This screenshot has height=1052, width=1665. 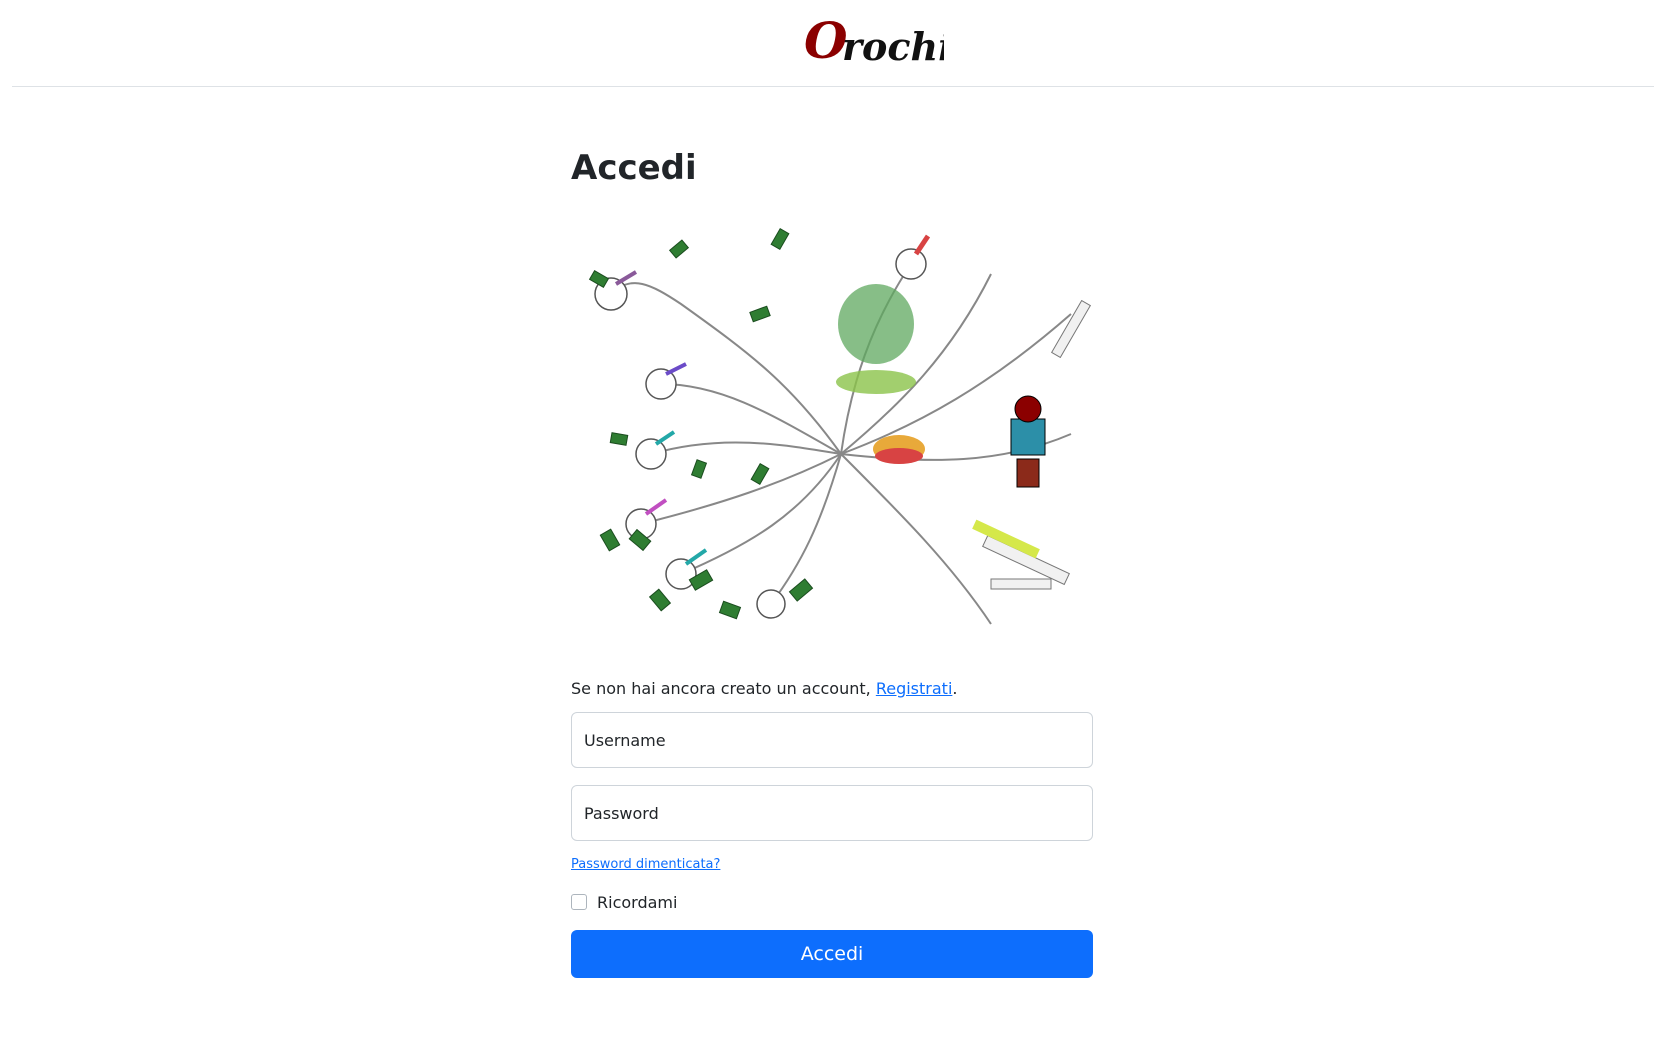 I want to click on top-header: O rochi, so click(x=833, y=43).